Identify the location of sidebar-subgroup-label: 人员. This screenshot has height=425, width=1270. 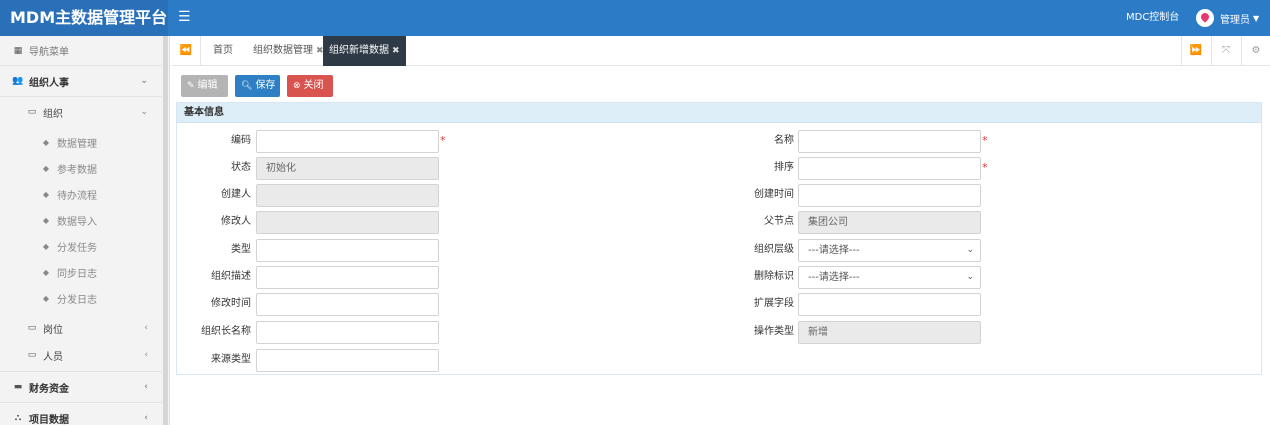
(53, 357).